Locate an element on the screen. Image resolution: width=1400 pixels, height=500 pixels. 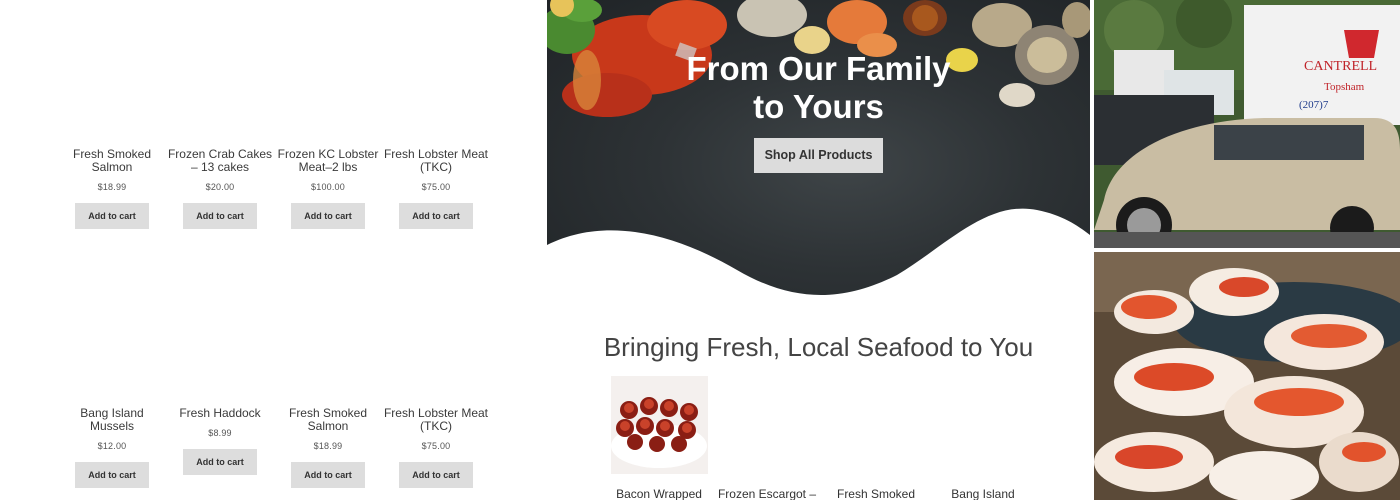
product-price: $20.00 is located at coordinates (220, 187).